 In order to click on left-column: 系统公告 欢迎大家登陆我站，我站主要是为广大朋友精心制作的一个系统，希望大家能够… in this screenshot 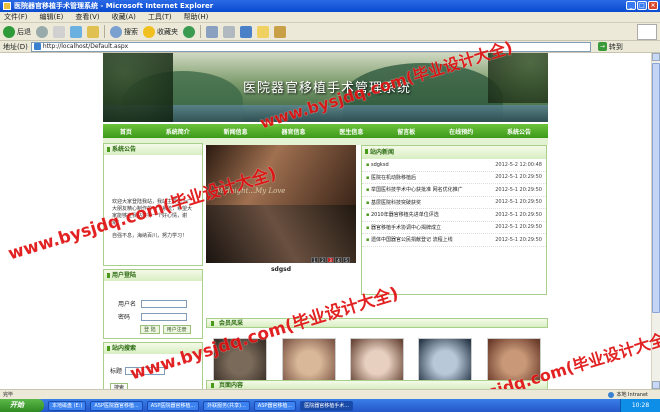, I will do `click(153, 266)`.